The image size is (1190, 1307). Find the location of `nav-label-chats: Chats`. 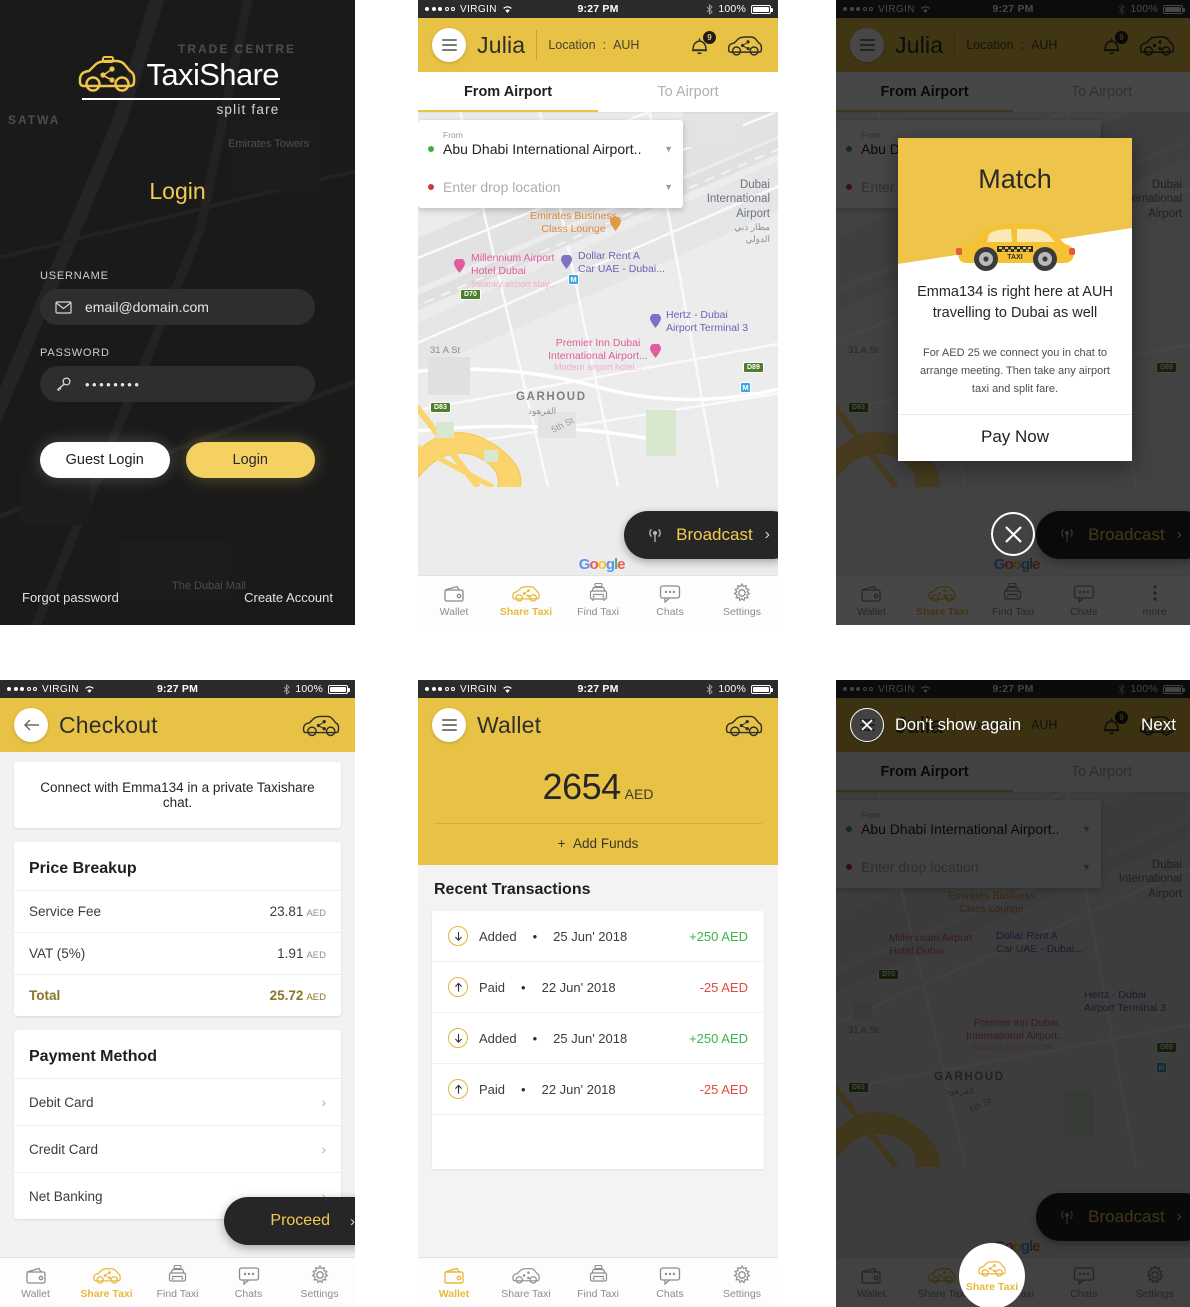

nav-label-chats: Chats is located at coordinates (670, 612).